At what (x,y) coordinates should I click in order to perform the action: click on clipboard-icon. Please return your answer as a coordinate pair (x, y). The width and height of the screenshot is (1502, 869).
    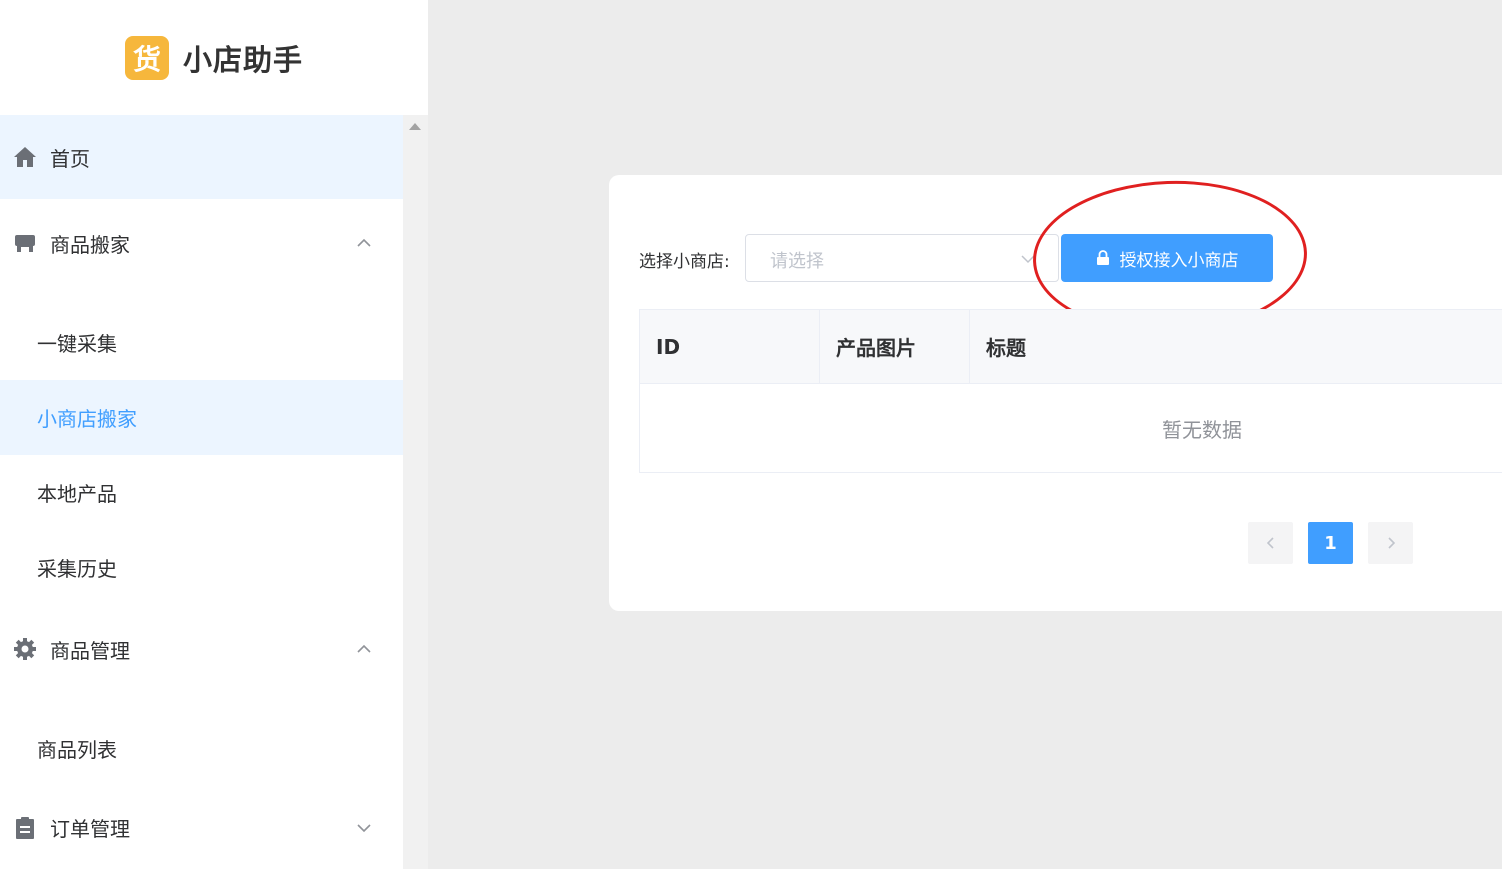
    Looking at the image, I should click on (25, 828).